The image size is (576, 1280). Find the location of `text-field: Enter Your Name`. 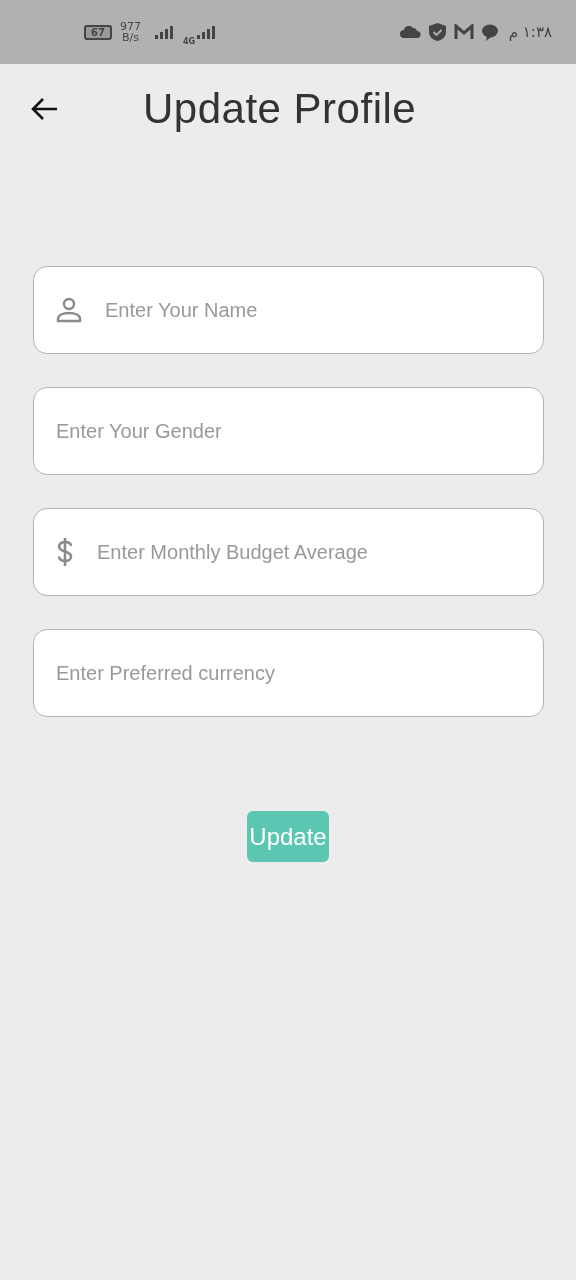

text-field: Enter Your Name is located at coordinates (288, 310).